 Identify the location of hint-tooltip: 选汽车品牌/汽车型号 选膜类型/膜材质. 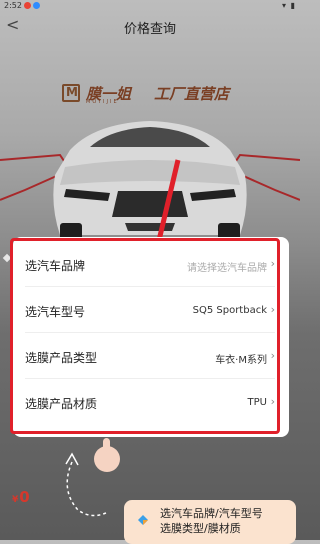
(210, 522).